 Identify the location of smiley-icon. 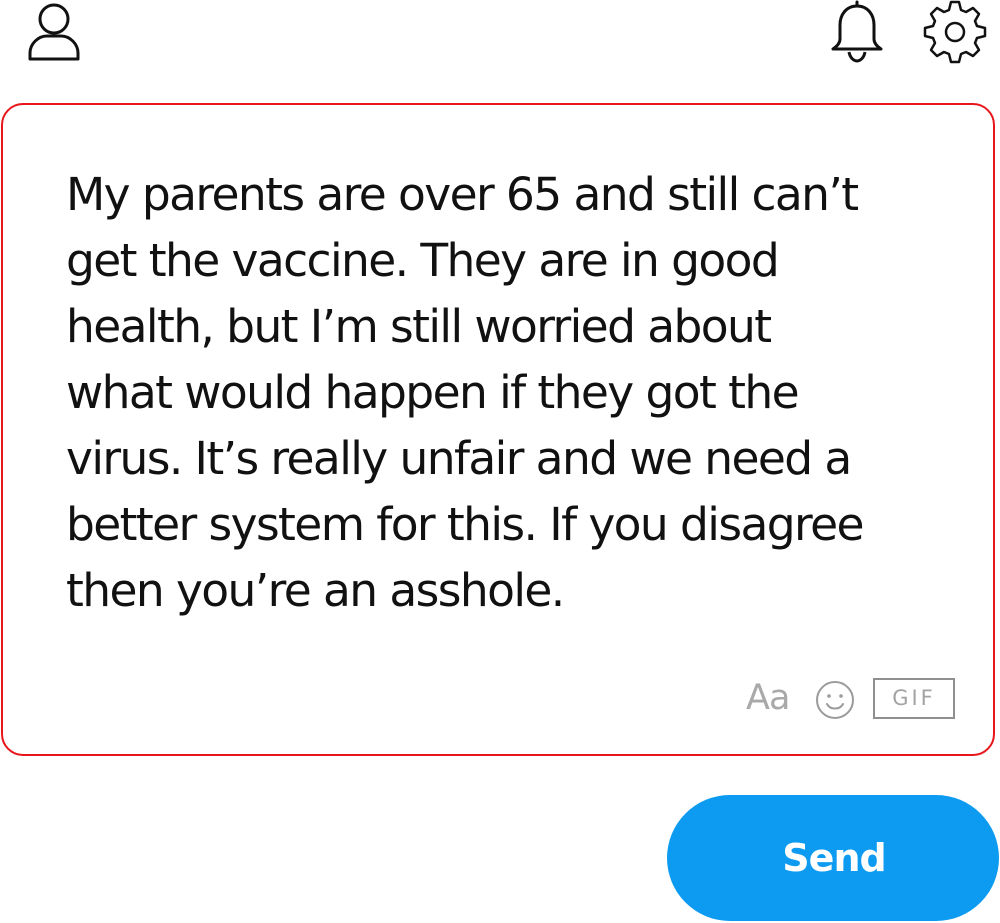
(835, 700).